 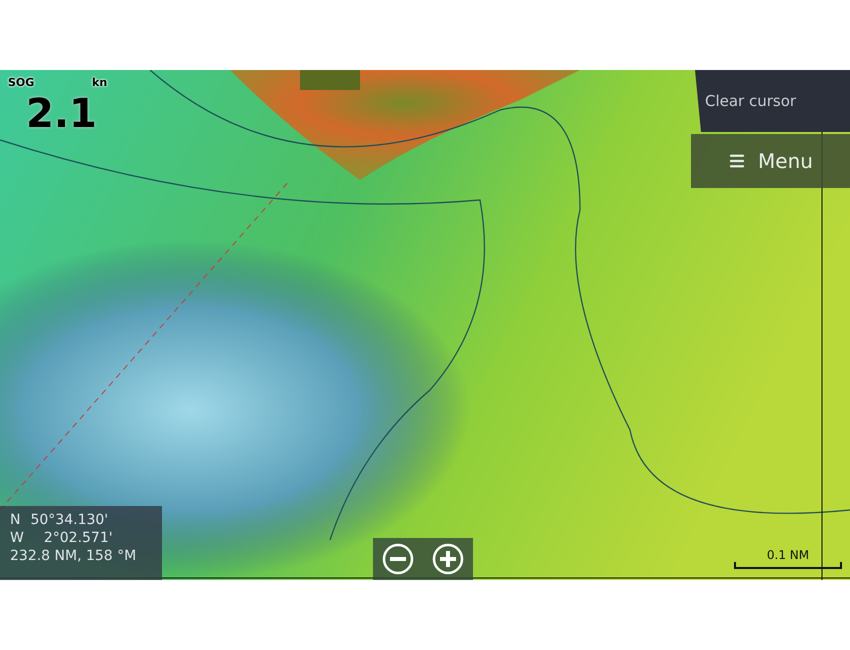 I want to click on clear-cursor-button: Clear cursor, so click(x=772, y=101).